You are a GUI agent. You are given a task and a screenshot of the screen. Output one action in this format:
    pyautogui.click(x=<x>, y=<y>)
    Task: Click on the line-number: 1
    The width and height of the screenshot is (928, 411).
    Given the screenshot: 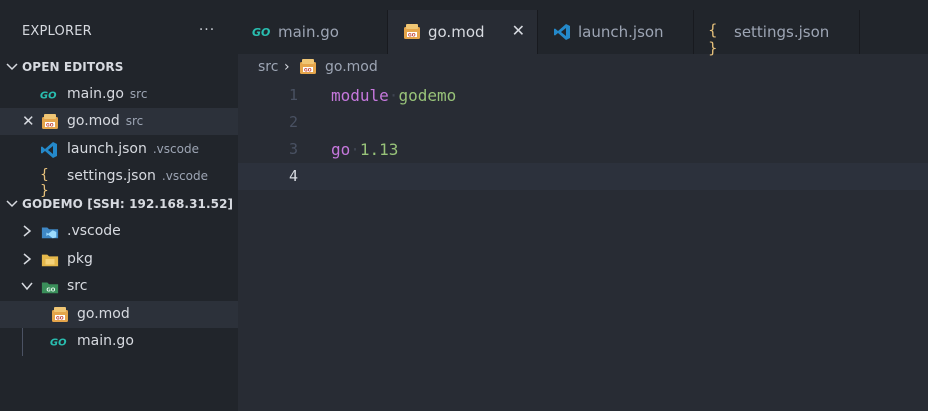 What is the action you would take?
    pyautogui.click(x=293, y=95)
    